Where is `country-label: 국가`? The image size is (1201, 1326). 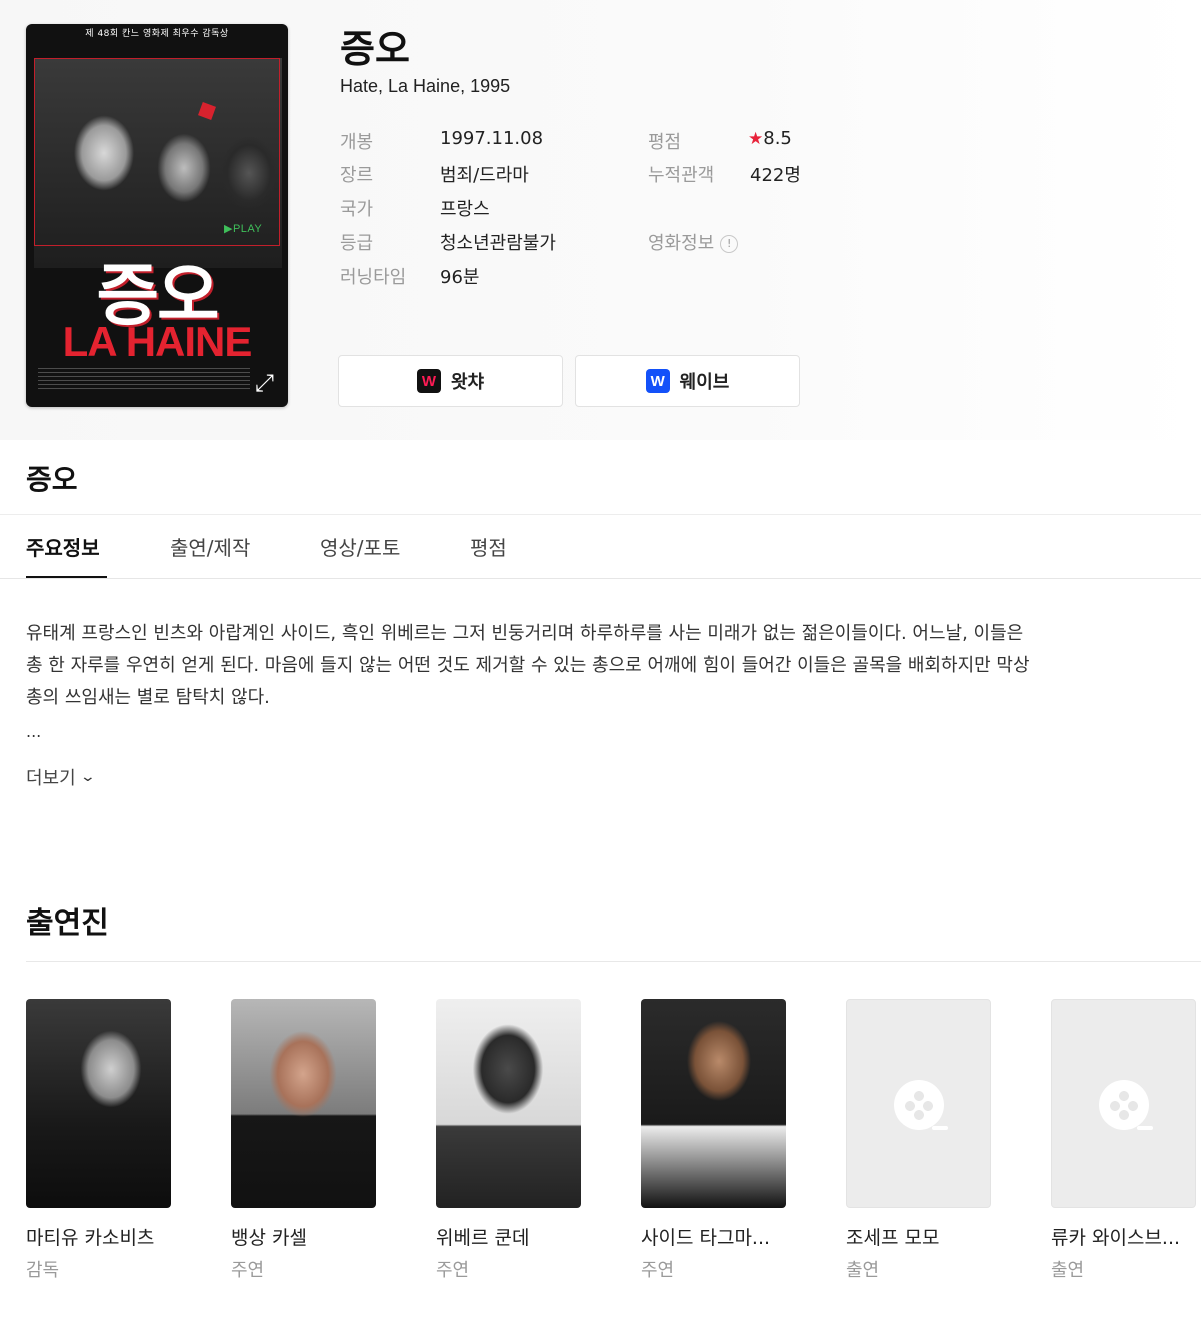 country-label: 국가 is located at coordinates (357, 209).